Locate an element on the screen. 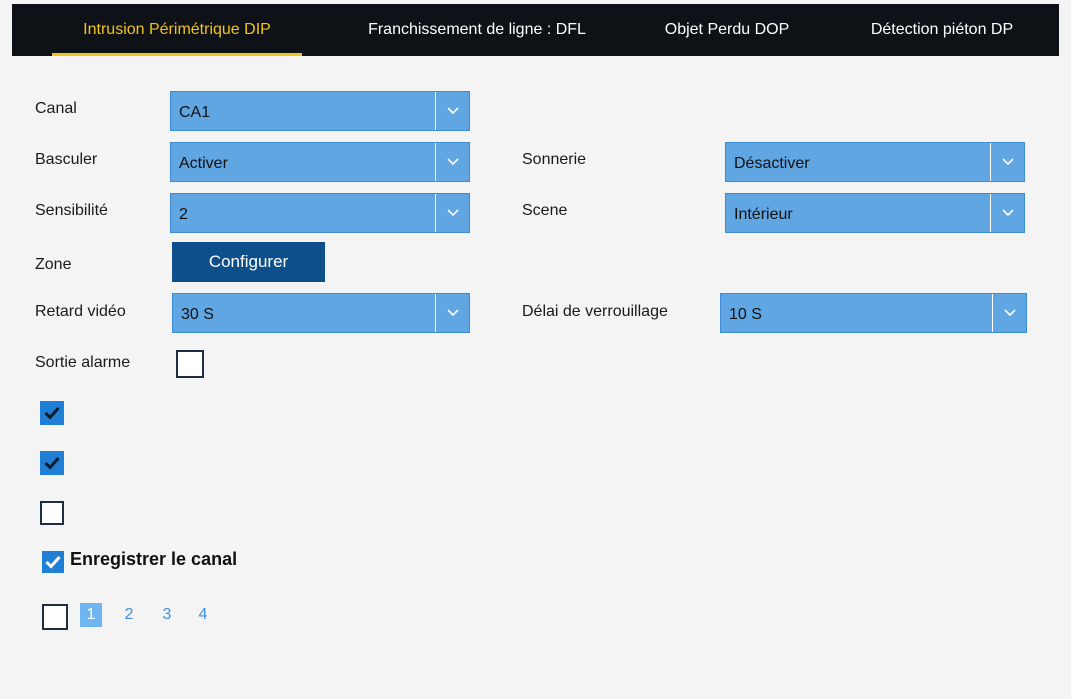 The height and width of the screenshot is (699, 1071). delai-verrouillage-label: Délai de verrouillage is located at coordinates (595, 311).